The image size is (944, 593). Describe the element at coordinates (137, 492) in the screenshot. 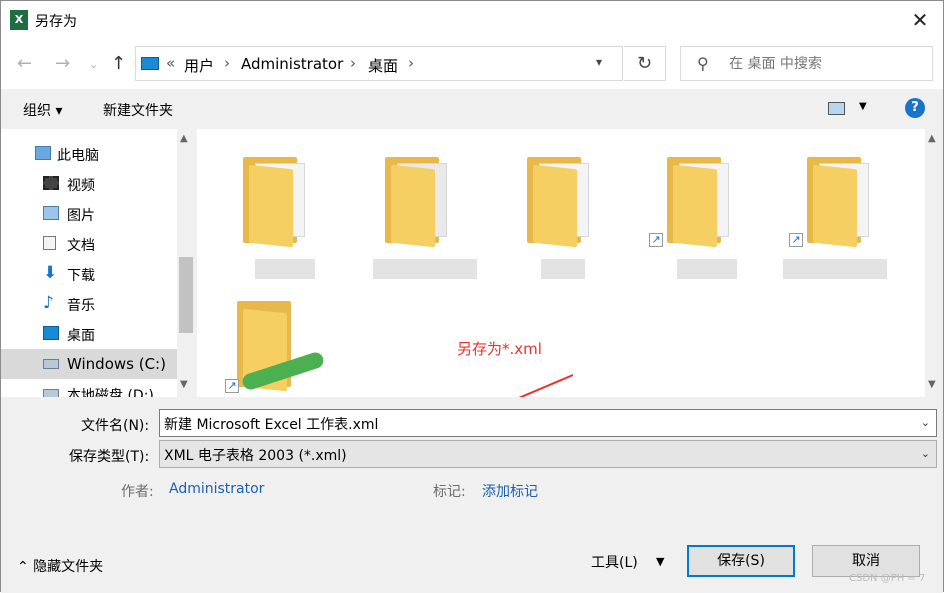

I see `author-label: 作者:` at that location.